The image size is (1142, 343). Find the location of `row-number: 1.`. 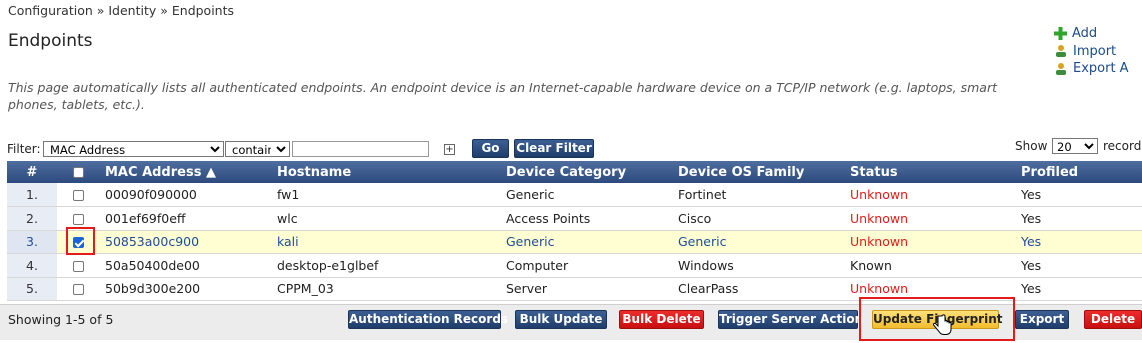

row-number: 1. is located at coordinates (32, 195).